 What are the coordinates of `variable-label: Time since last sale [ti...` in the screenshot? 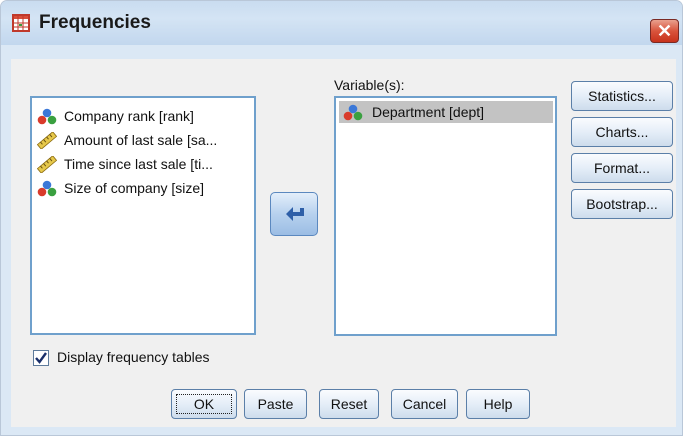 It's located at (138, 164).